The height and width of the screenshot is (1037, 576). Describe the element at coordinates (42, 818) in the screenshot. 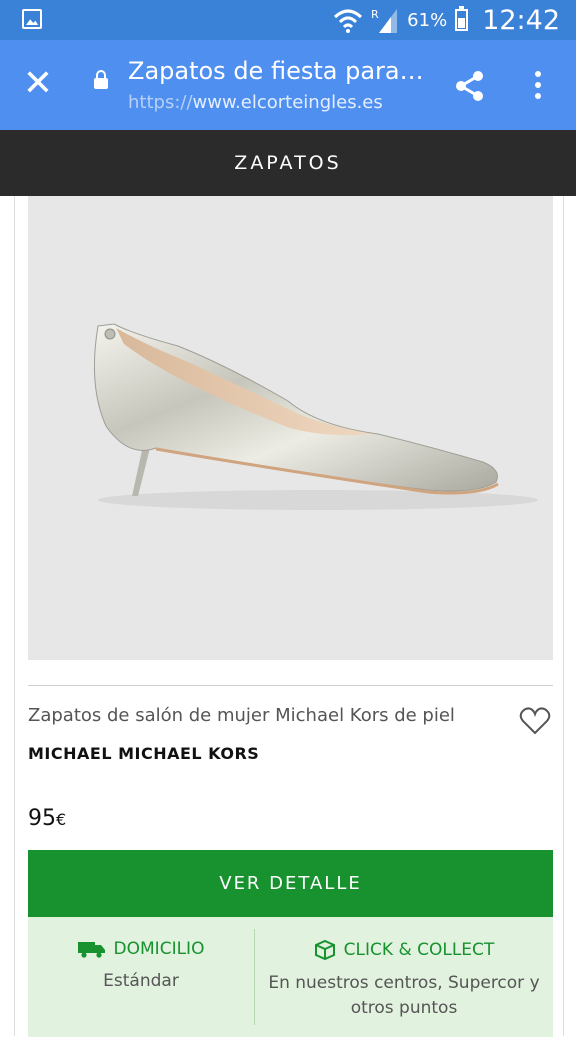

I see `price-value: 95` at that location.